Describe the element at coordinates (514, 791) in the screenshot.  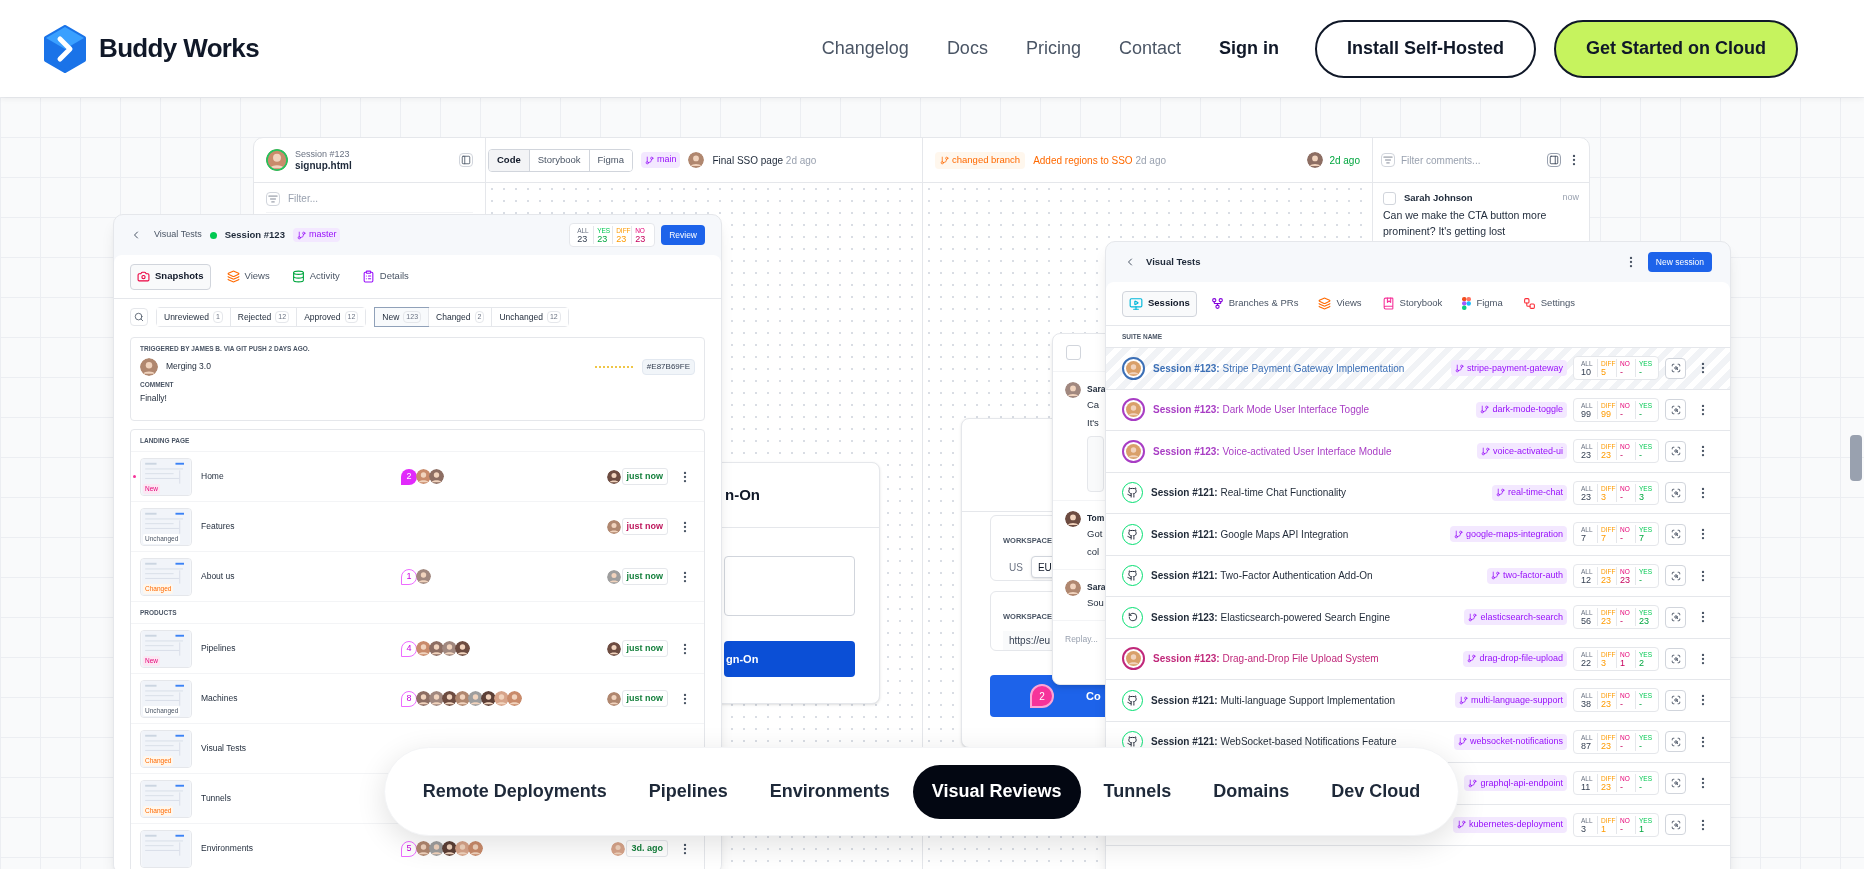
I see `product-tab: Remote Deployments` at that location.